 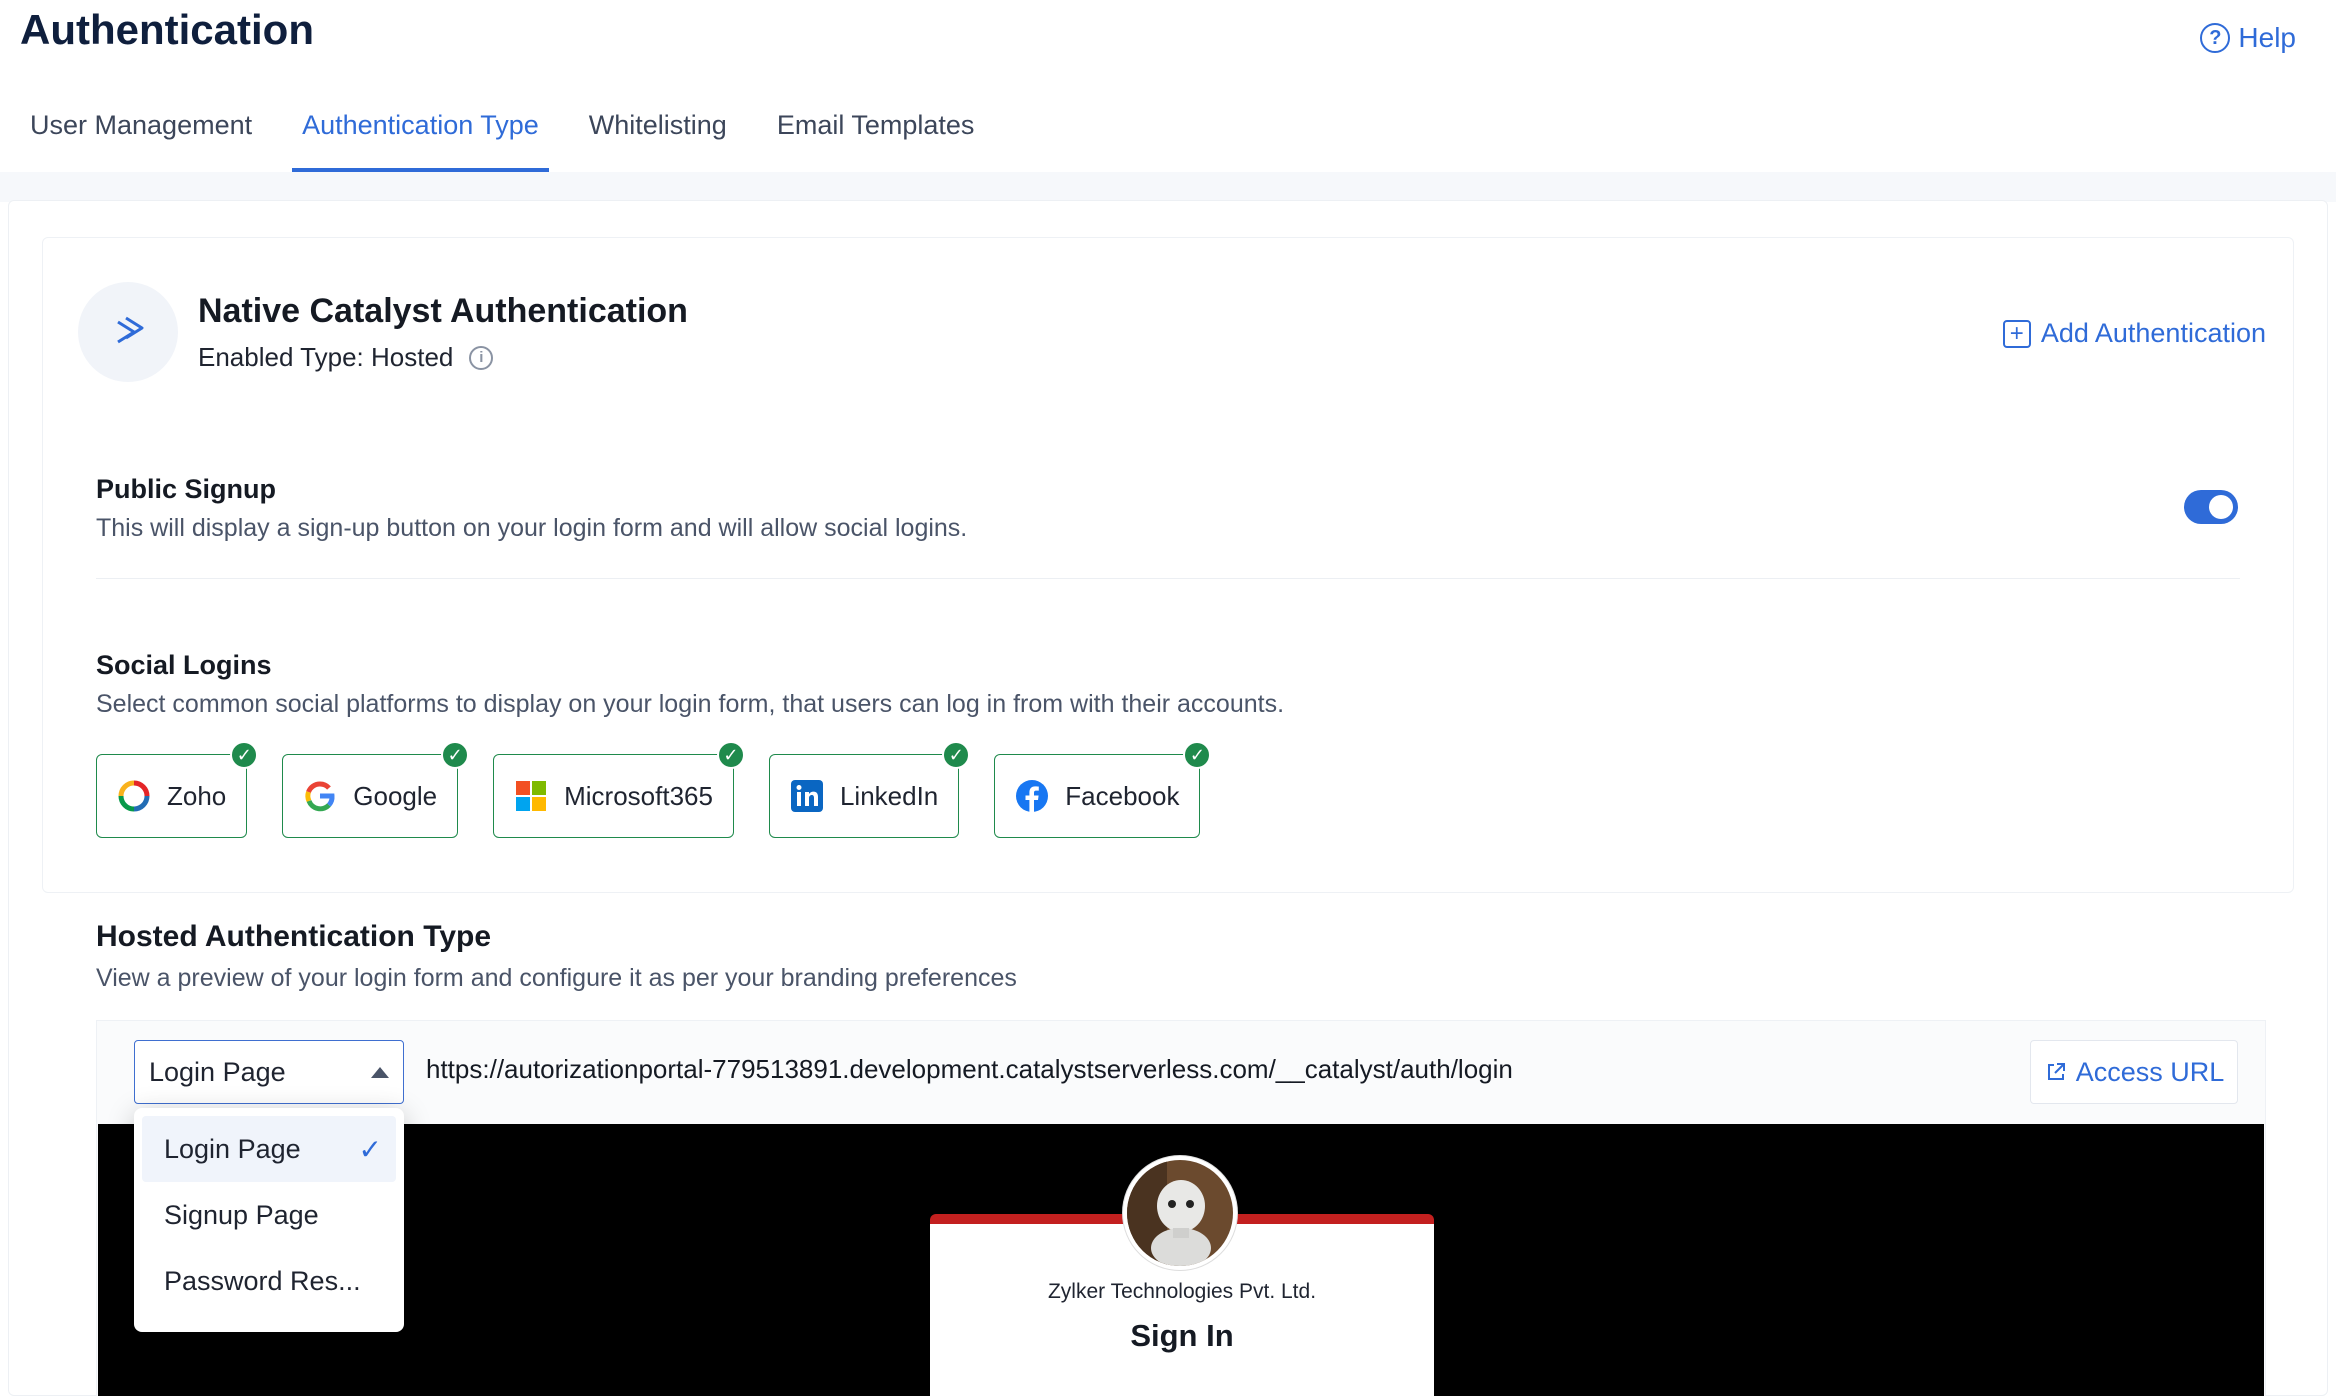 What do you see at coordinates (2221, 507) in the screenshot?
I see `toggle-knob` at bounding box center [2221, 507].